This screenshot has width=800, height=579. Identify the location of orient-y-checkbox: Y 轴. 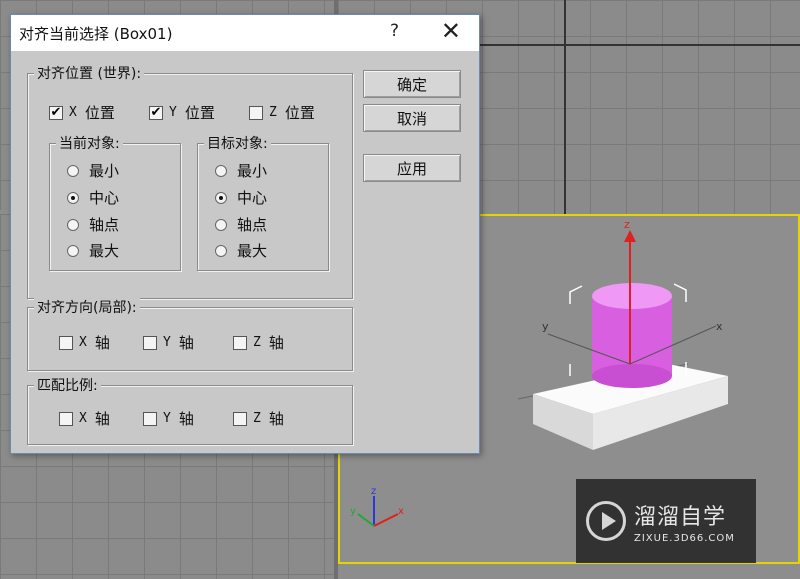
(168, 342).